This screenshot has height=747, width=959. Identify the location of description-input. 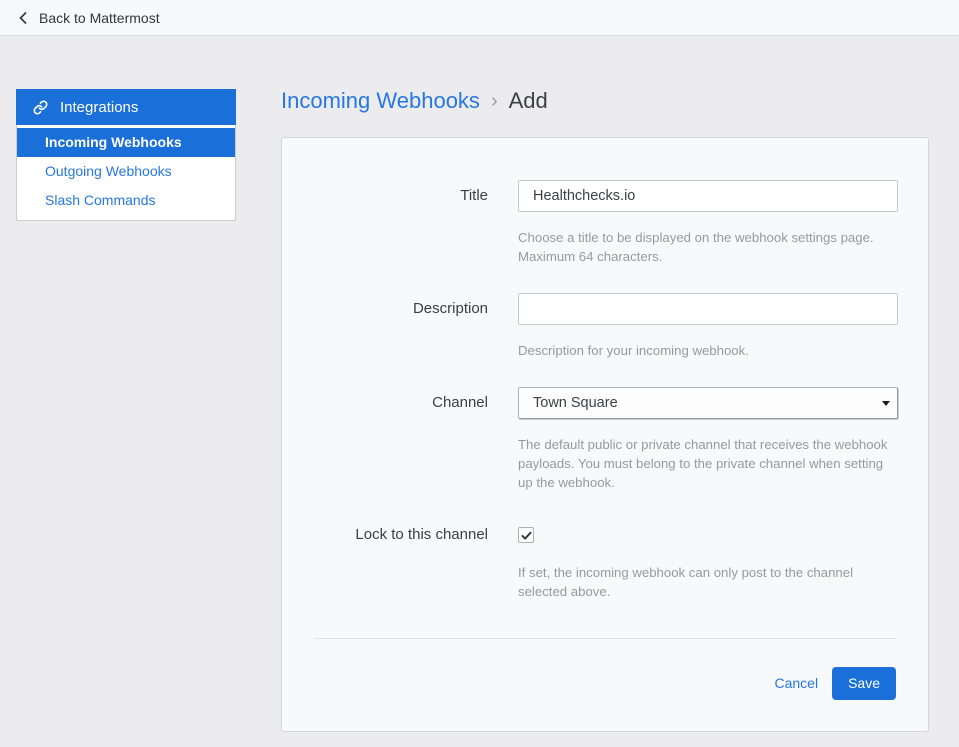
(708, 309).